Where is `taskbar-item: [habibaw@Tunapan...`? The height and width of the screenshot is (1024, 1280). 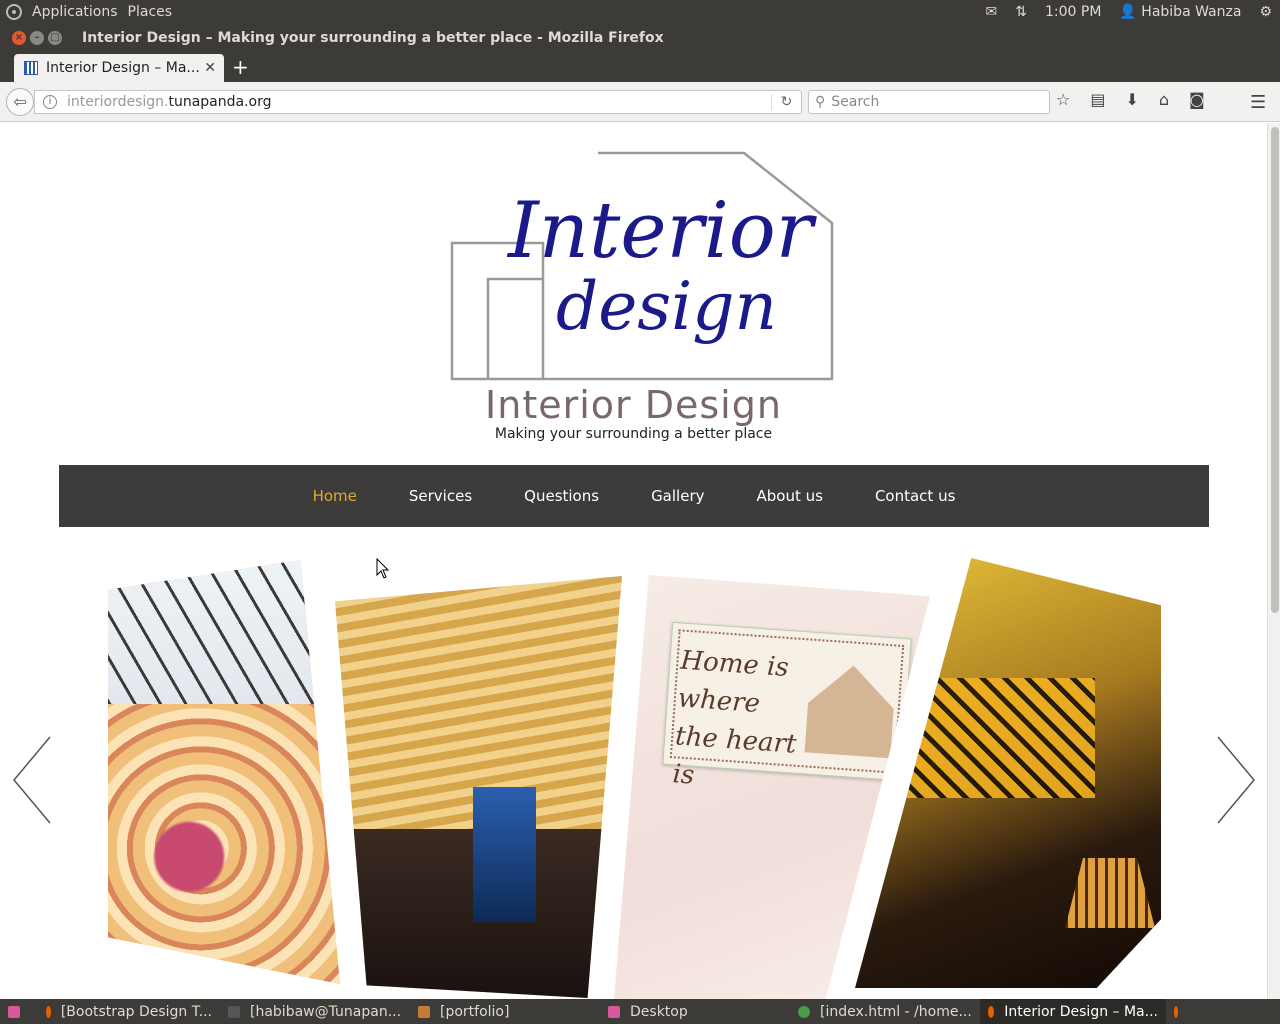
taskbar-item: [habibaw@Tunapan... is located at coordinates (315, 1011).